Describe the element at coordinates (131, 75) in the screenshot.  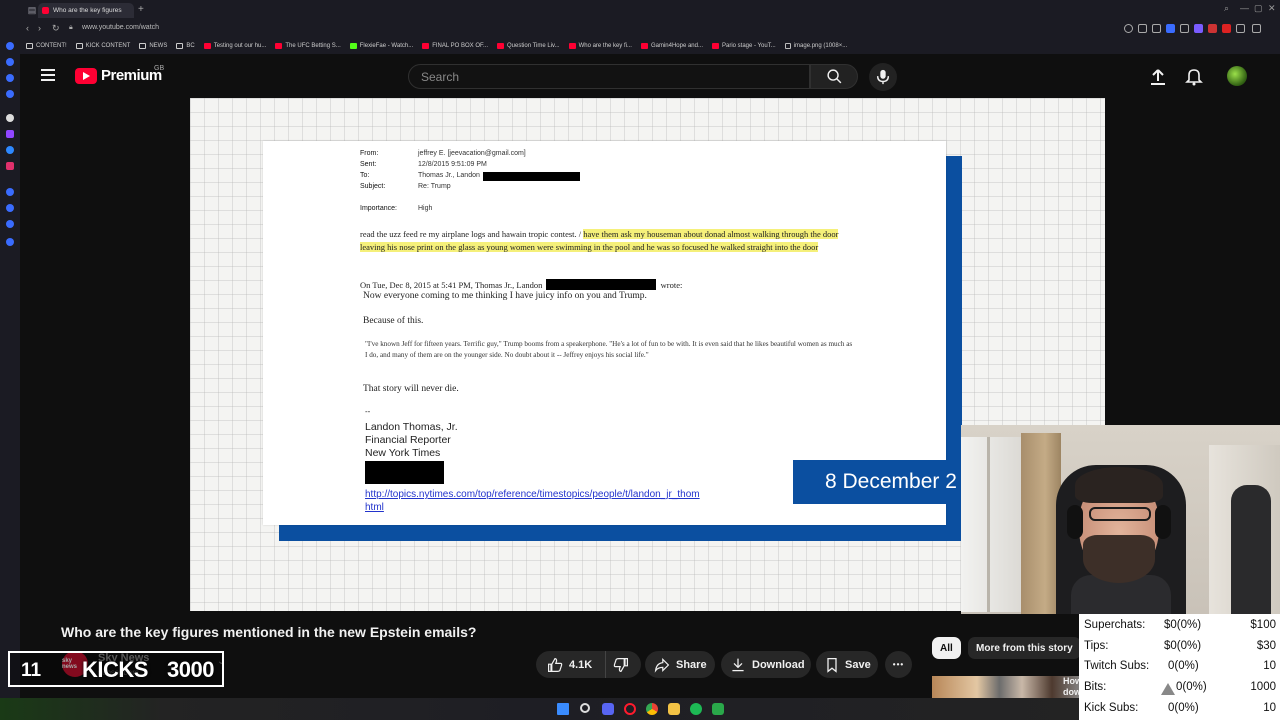
I see `logo-text: Premium` at that location.